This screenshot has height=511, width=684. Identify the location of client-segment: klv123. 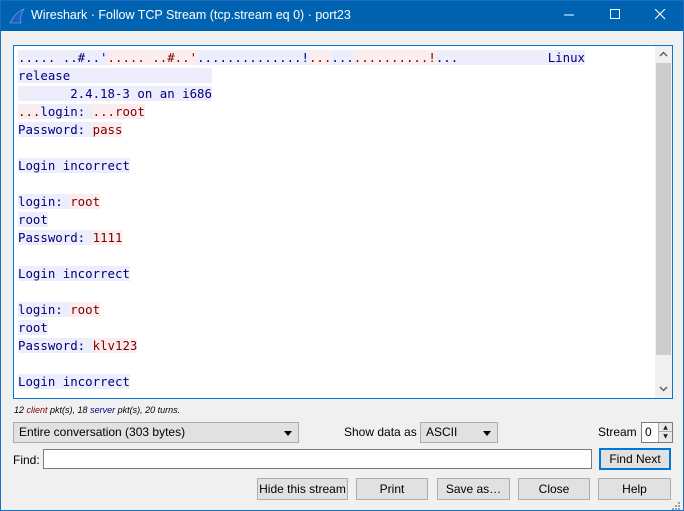
(115, 345).